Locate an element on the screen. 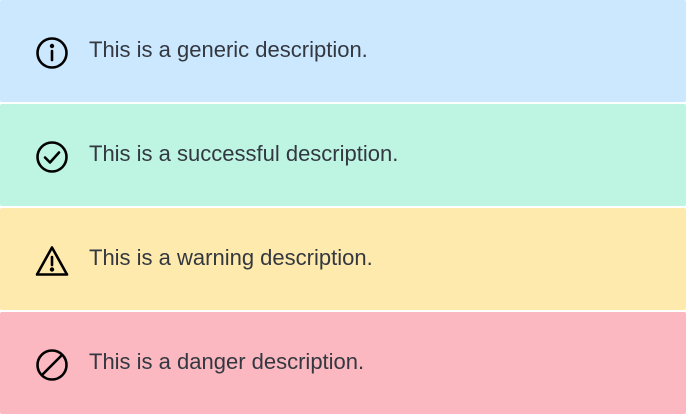 This screenshot has width=686, height=416. alert-message: This is a danger description. is located at coordinates (227, 361).